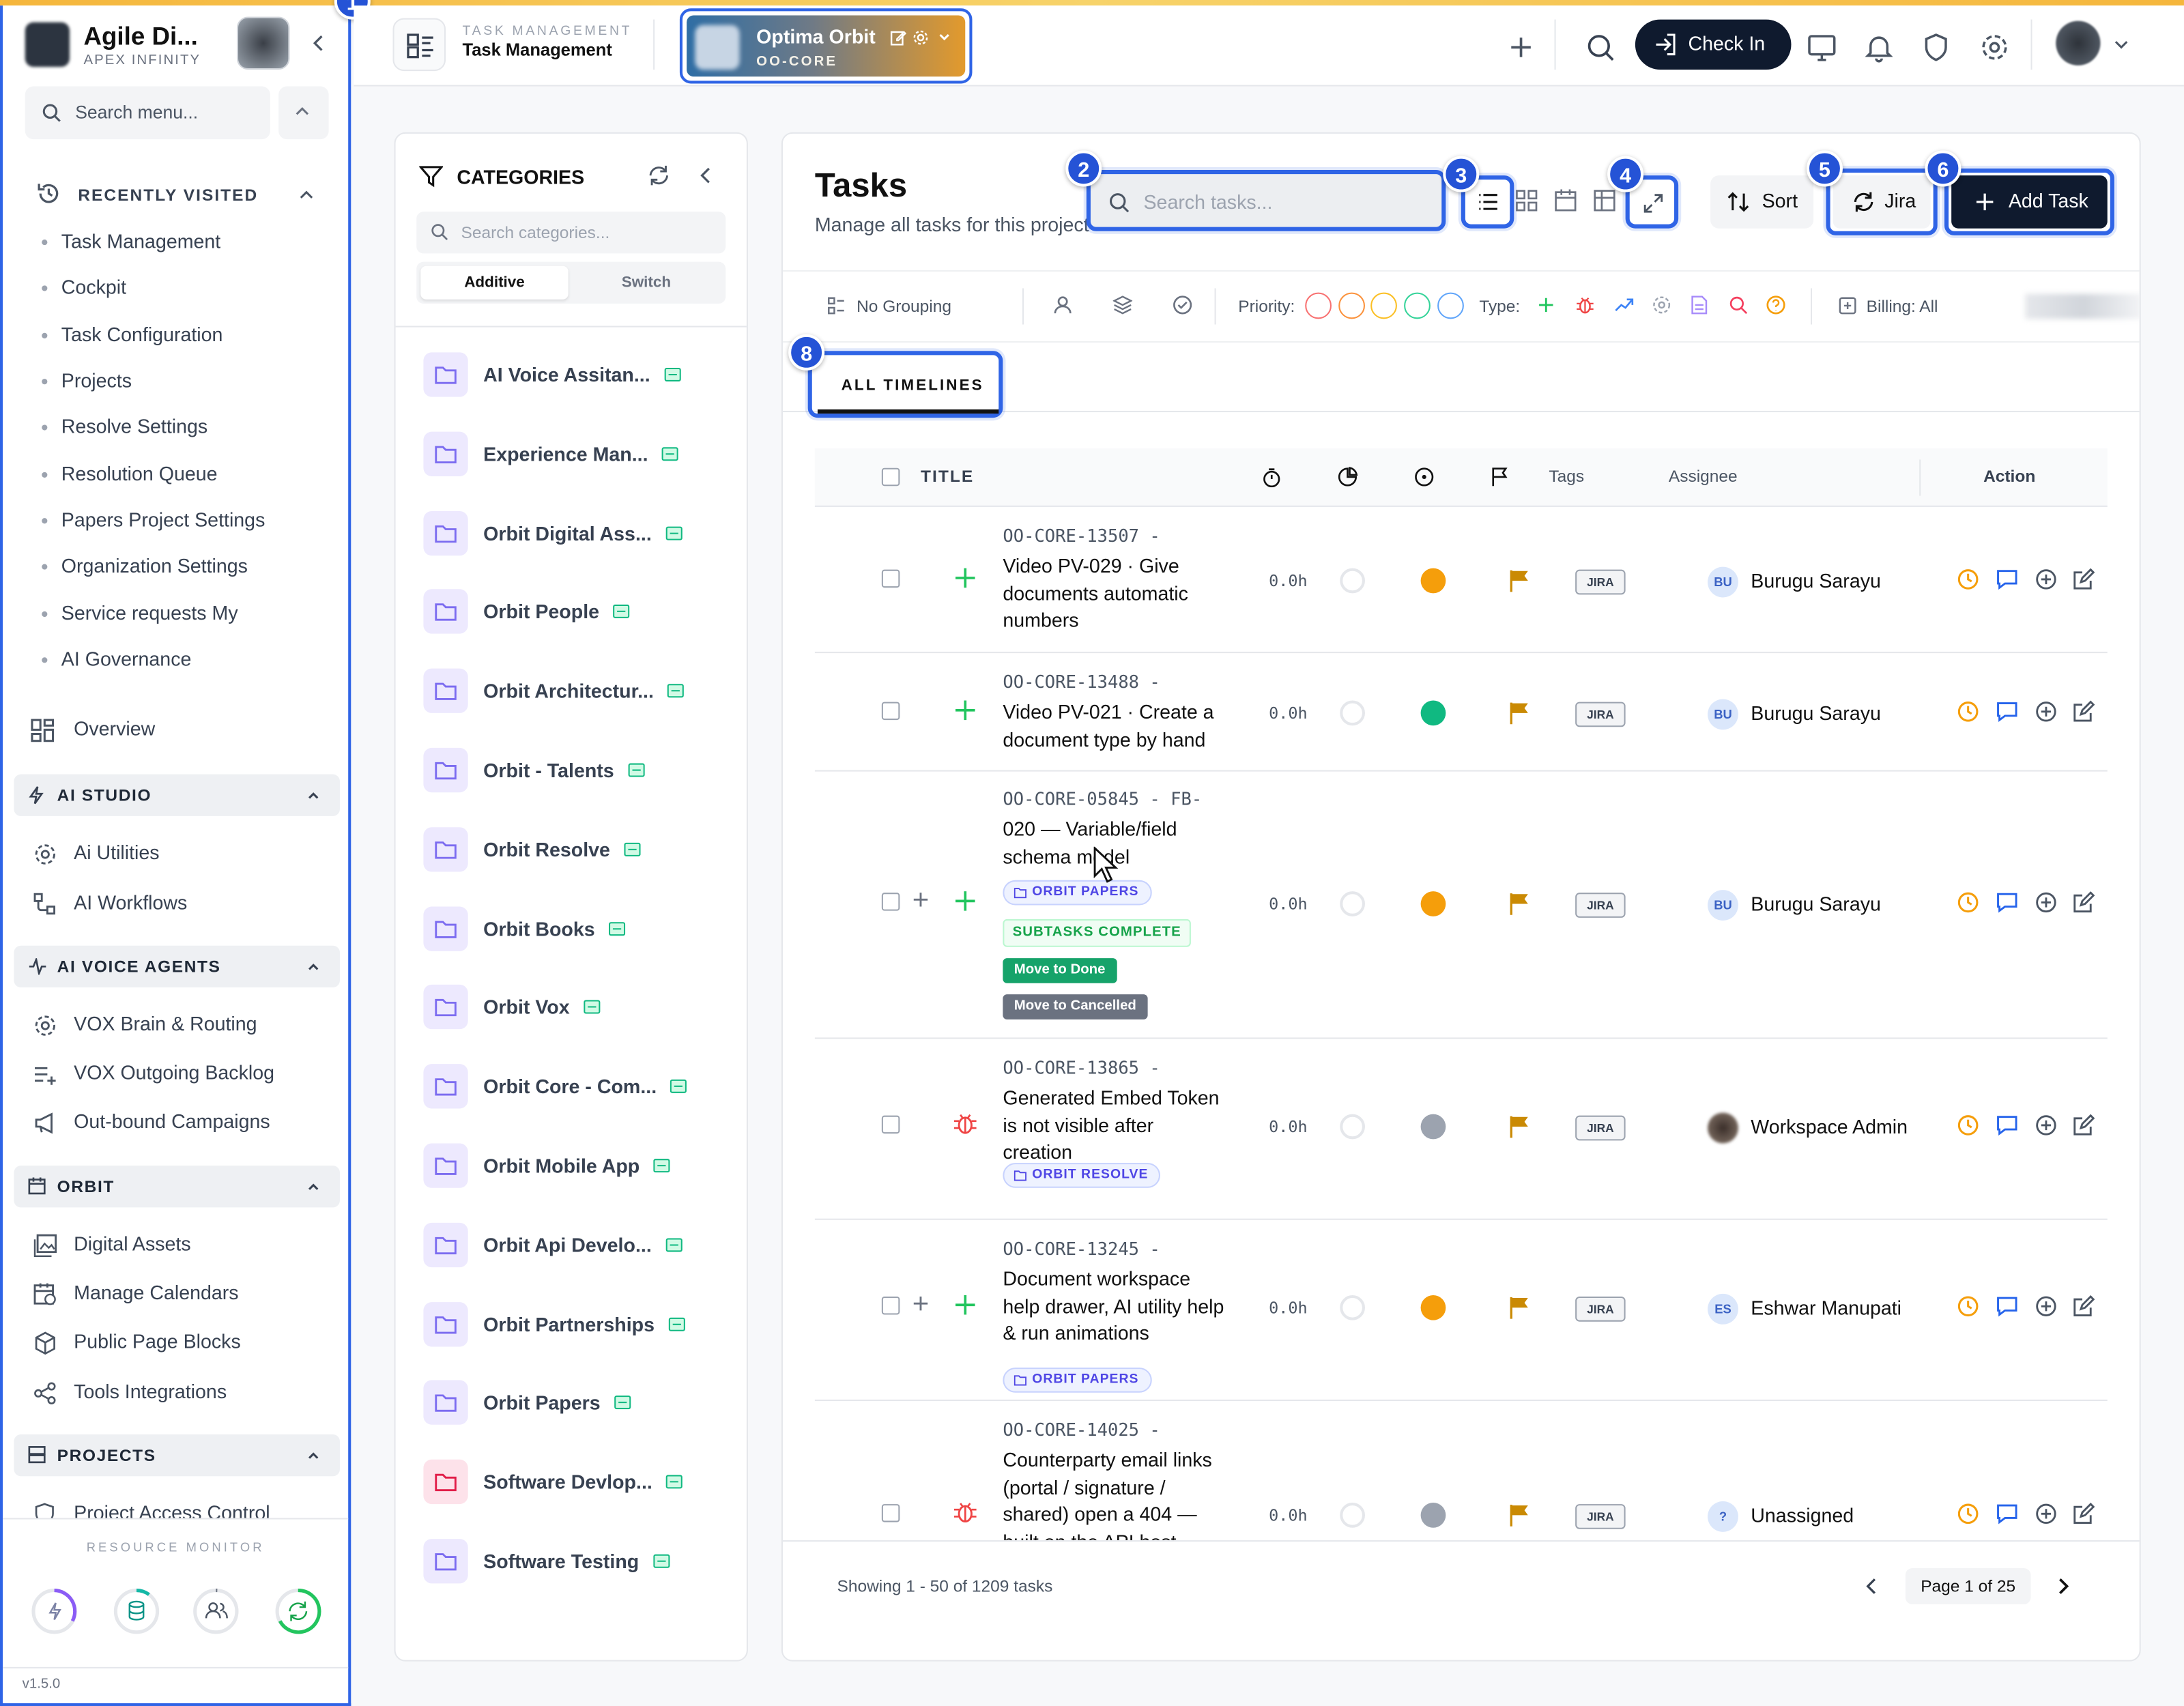 Image resolution: width=2184 pixels, height=1706 pixels. I want to click on select-all-checkbox, so click(890, 477).